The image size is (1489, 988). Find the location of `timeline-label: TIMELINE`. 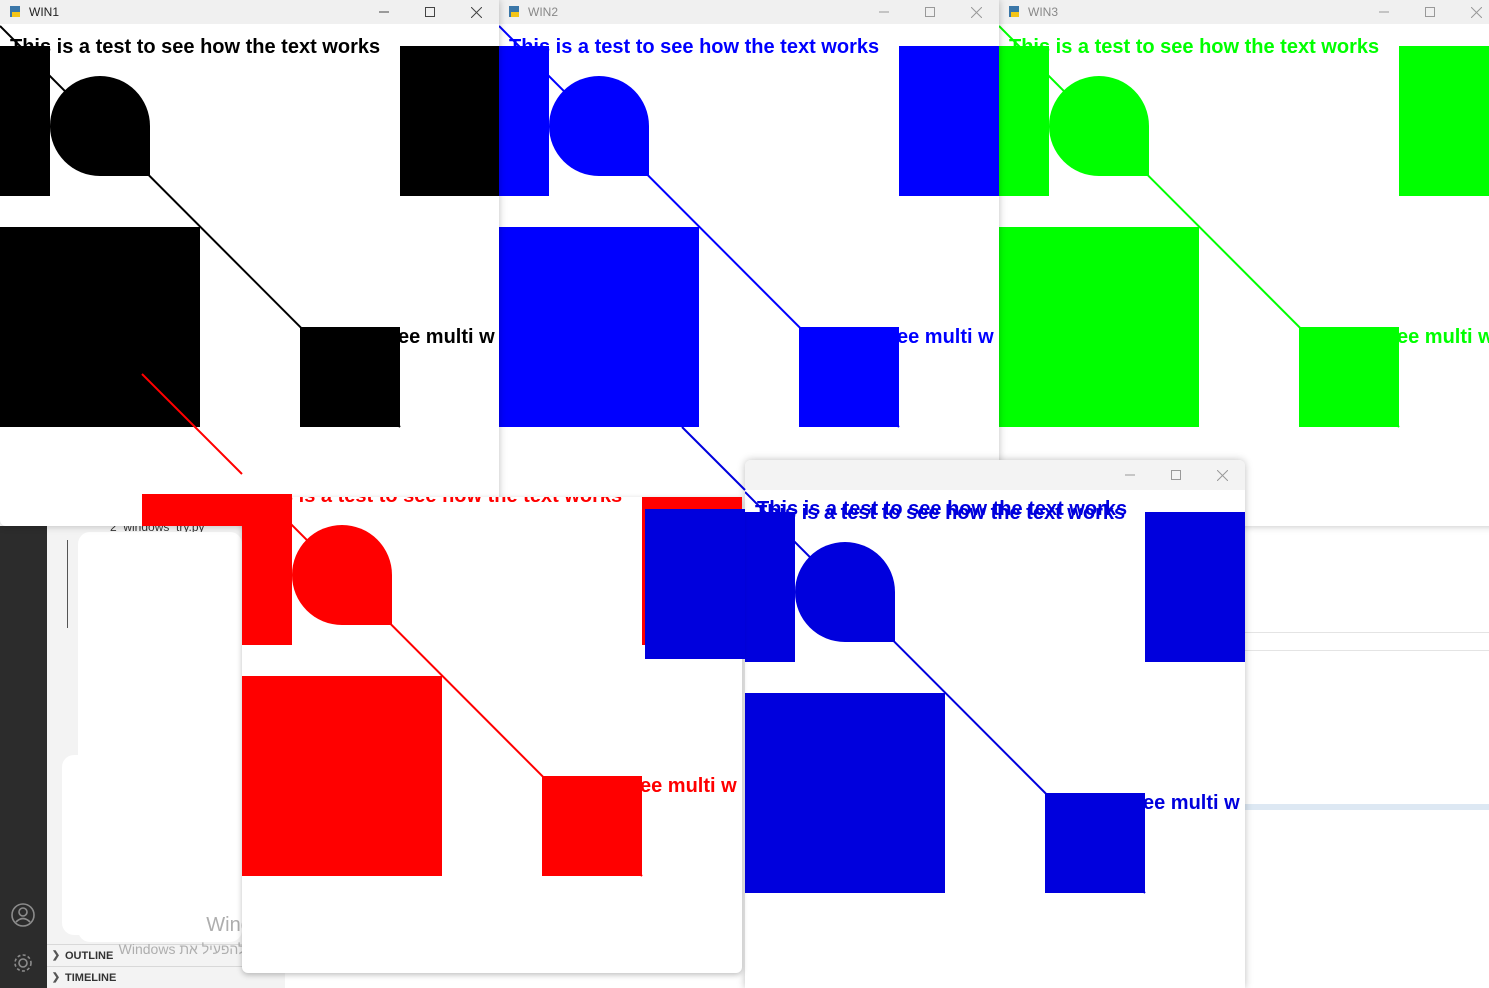

timeline-label: TIMELINE is located at coordinates (91, 977).